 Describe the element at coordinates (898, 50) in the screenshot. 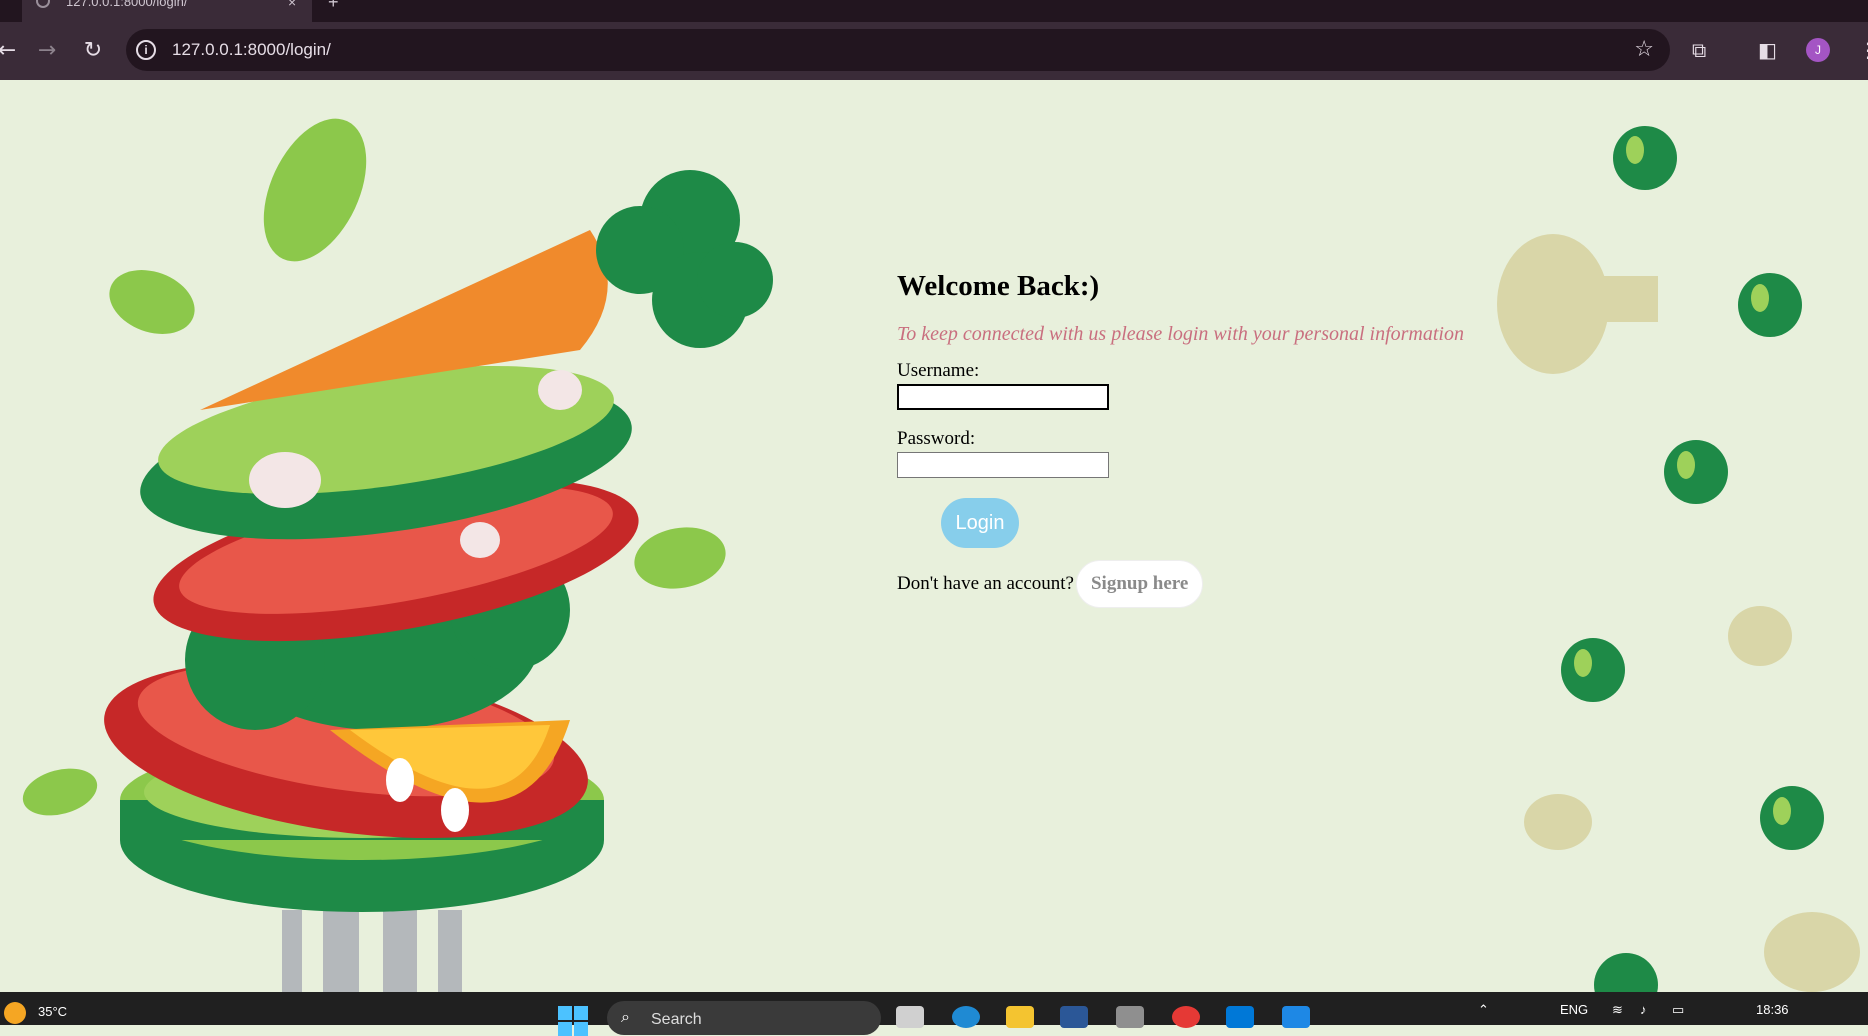

I see `address-bar: i 127.0.0.1:8000/login/ ☆` at that location.